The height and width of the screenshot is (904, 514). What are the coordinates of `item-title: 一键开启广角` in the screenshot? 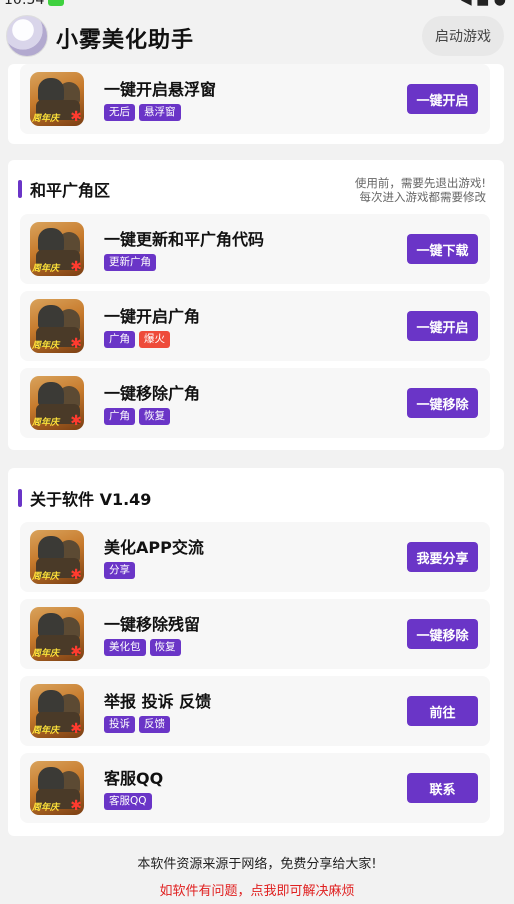 It's located at (152, 316).